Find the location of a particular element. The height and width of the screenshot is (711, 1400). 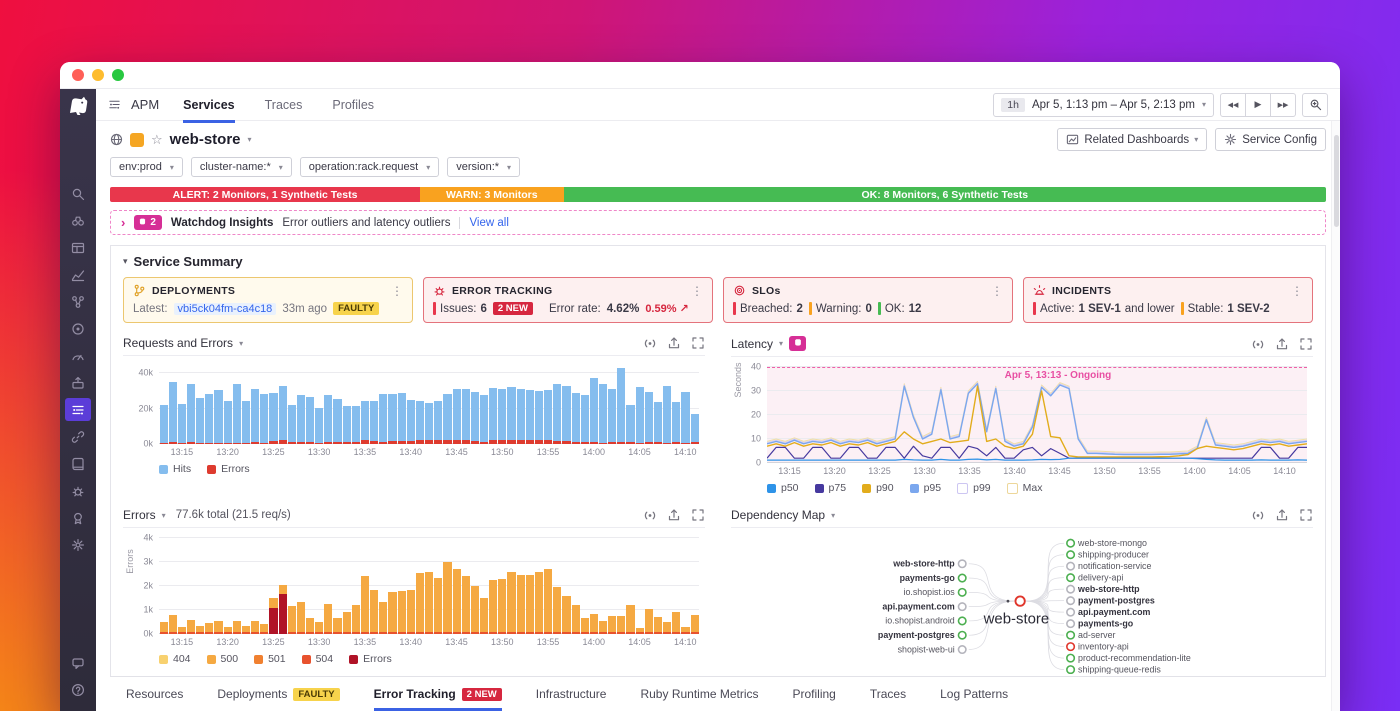

filter-pill: version:* ▾ is located at coordinates (484, 167).